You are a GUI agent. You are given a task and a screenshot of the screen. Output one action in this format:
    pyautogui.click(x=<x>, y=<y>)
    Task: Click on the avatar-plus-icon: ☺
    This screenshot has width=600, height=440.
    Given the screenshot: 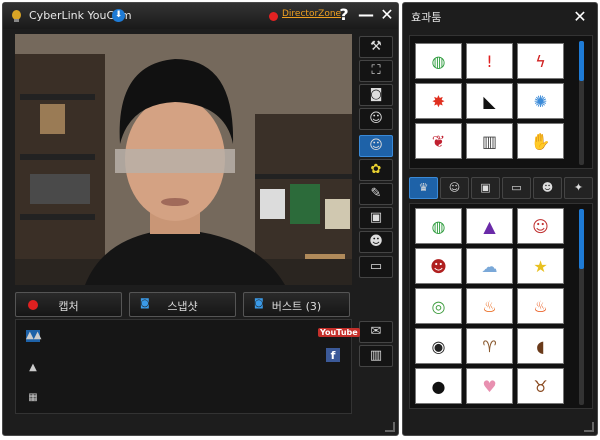 What is the action you would take?
    pyautogui.click(x=376, y=118)
    